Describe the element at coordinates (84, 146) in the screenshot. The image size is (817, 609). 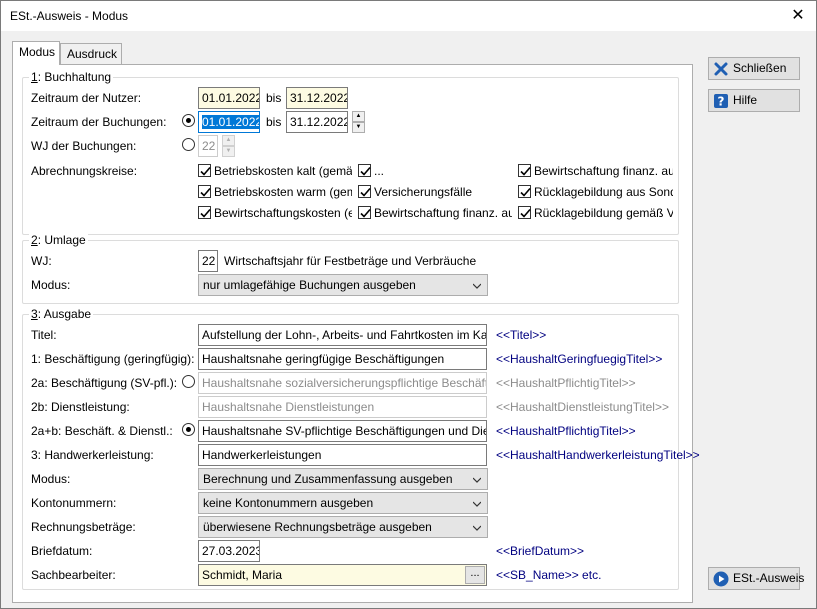
I see `wj-buchungen-label: WJ der Buchungen:` at that location.